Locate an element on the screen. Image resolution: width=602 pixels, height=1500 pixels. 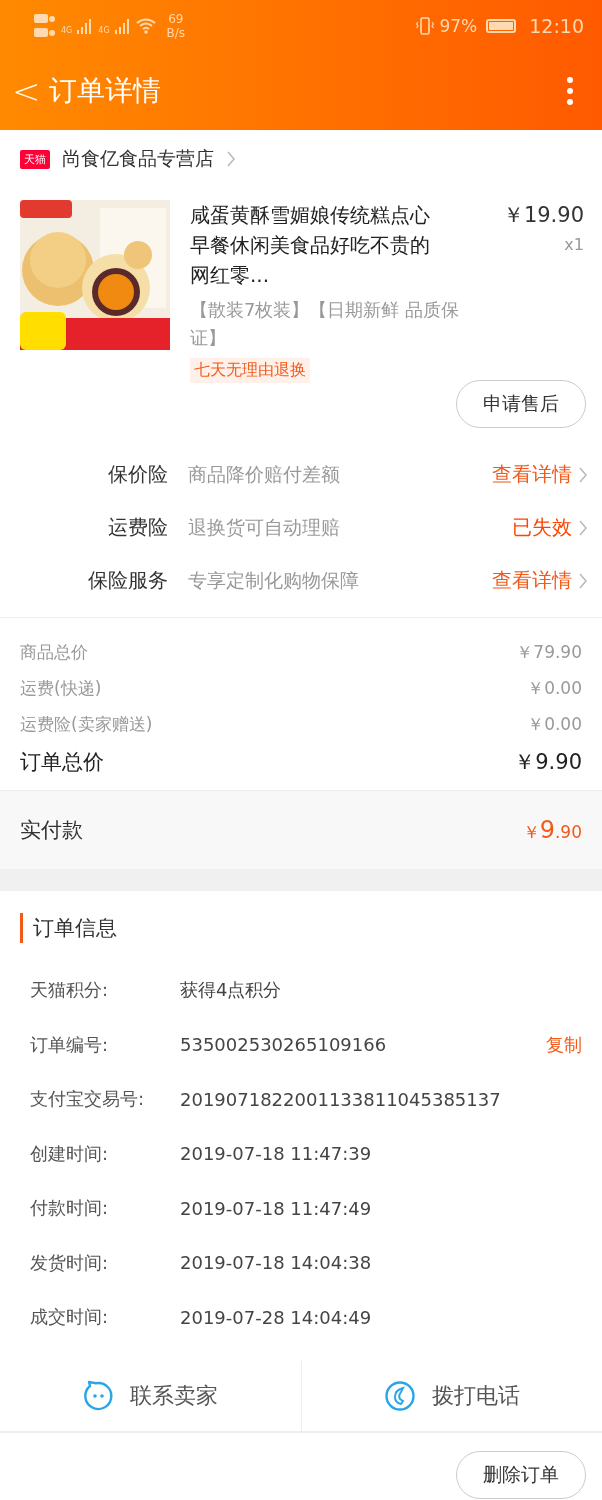
page-title: 订单详情 is located at coordinates (105, 91).